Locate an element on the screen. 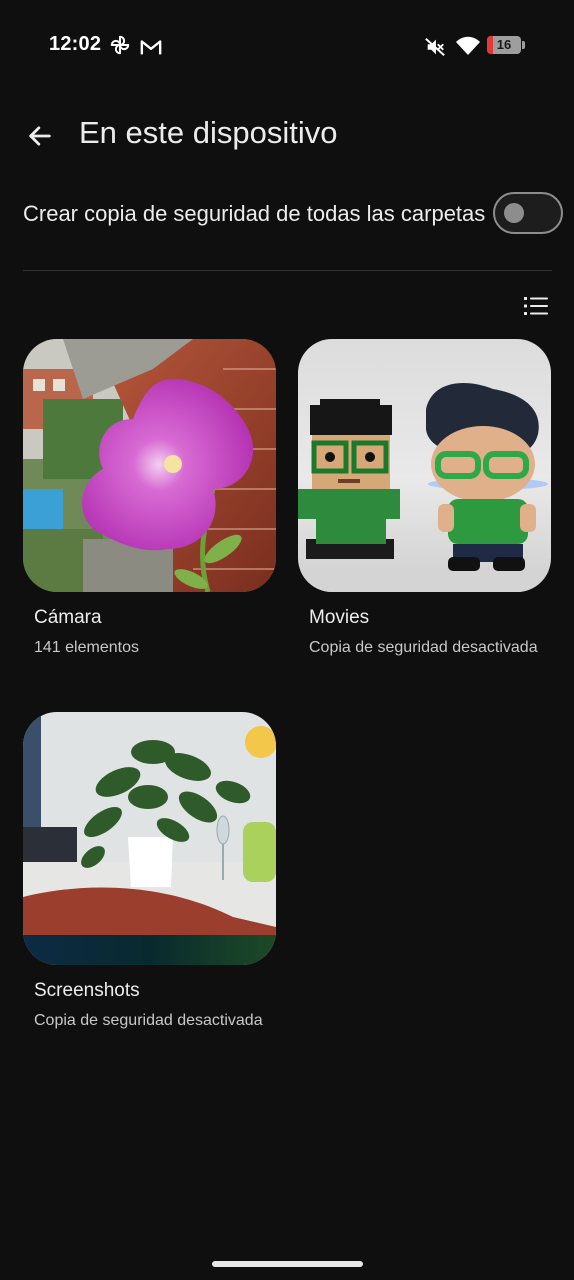 This screenshot has width=574, height=1280. figures-photo is located at coordinates (424, 465).